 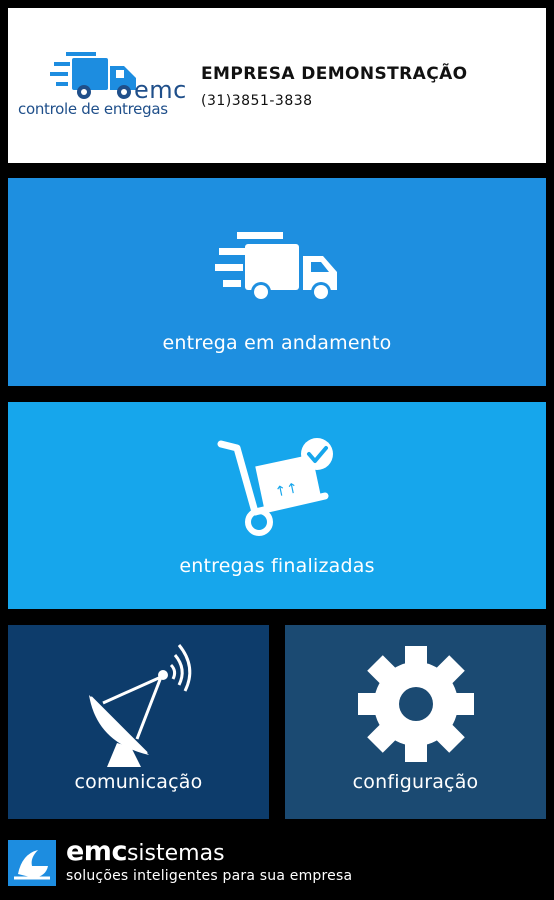 I want to click on tile-label: configuração, so click(x=415, y=782).